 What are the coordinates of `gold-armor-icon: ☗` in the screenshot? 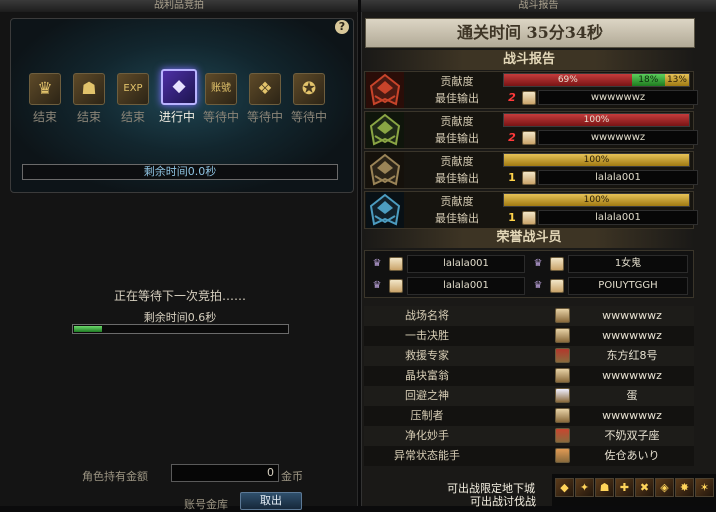 It's located at (89, 89).